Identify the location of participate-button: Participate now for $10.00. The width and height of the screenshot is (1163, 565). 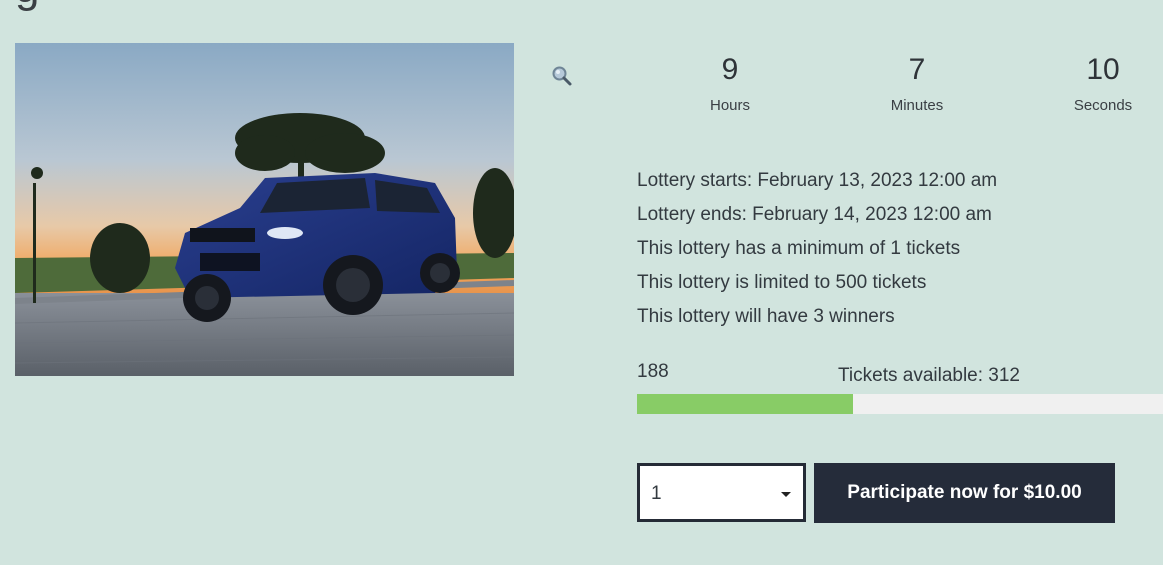
(964, 493).